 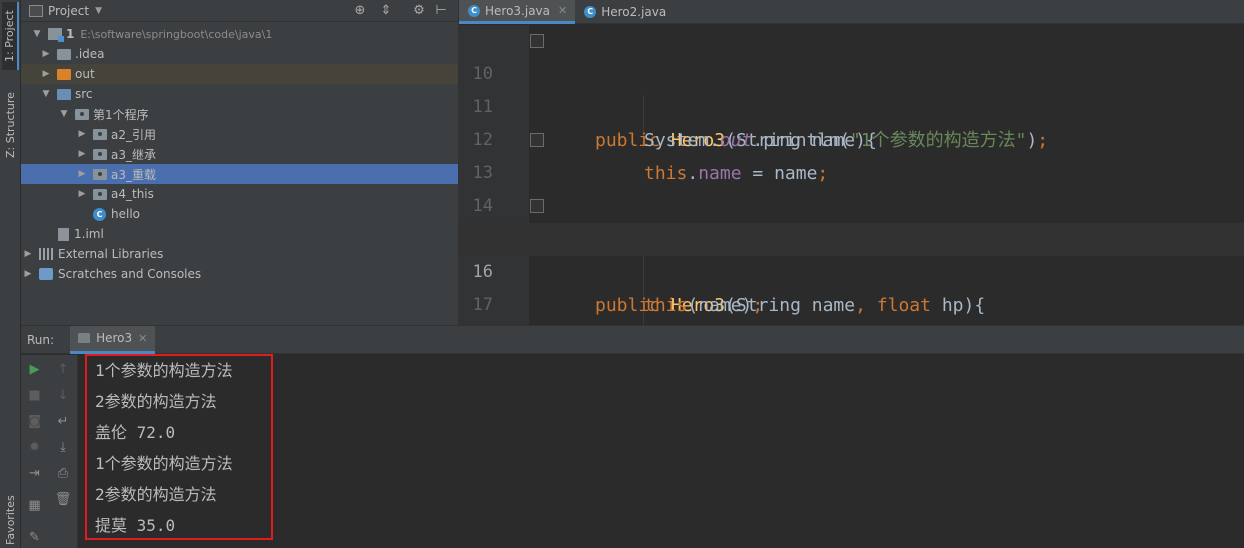 I want to click on exit-icon: ⇥, so click(x=34, y=474).